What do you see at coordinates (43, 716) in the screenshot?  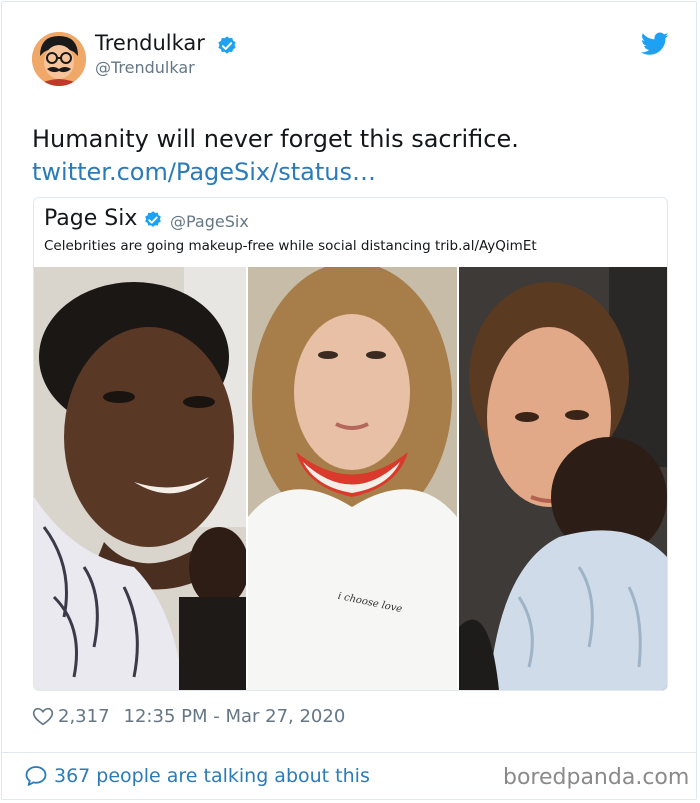 I see `heart-icon` at bounding box center [43, 716].